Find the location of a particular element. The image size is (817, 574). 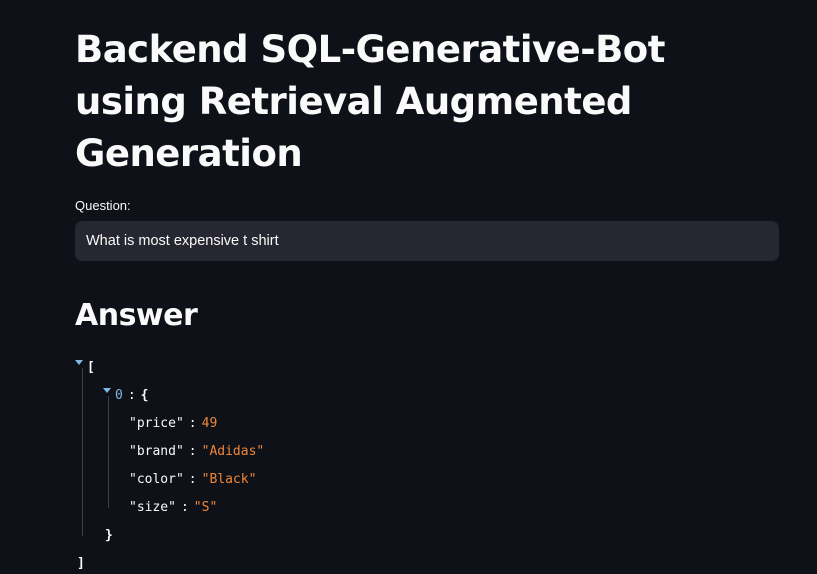

json-value: "S" is located at coordinates (205, 507).